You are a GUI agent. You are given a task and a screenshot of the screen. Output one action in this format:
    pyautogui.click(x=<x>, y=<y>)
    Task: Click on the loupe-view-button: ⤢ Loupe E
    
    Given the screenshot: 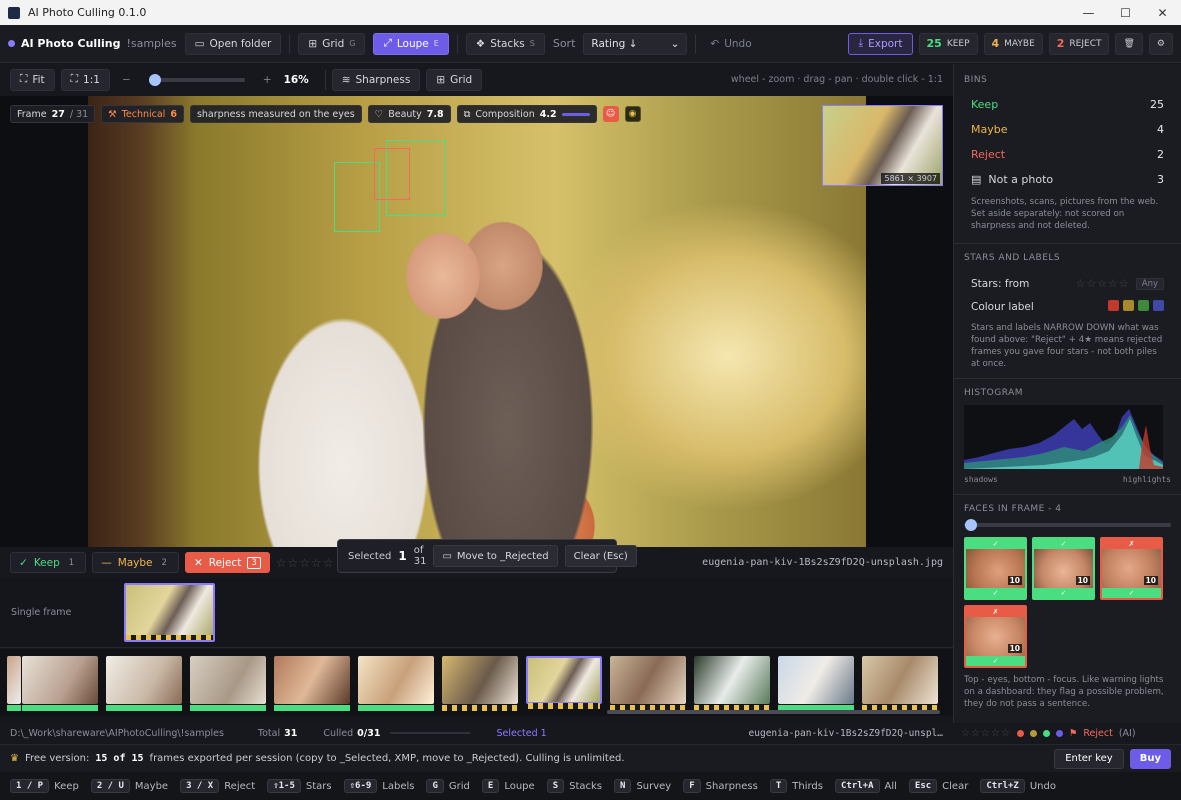 What is the action you would take?
    pyautogui.click(x=411, y=43)
    